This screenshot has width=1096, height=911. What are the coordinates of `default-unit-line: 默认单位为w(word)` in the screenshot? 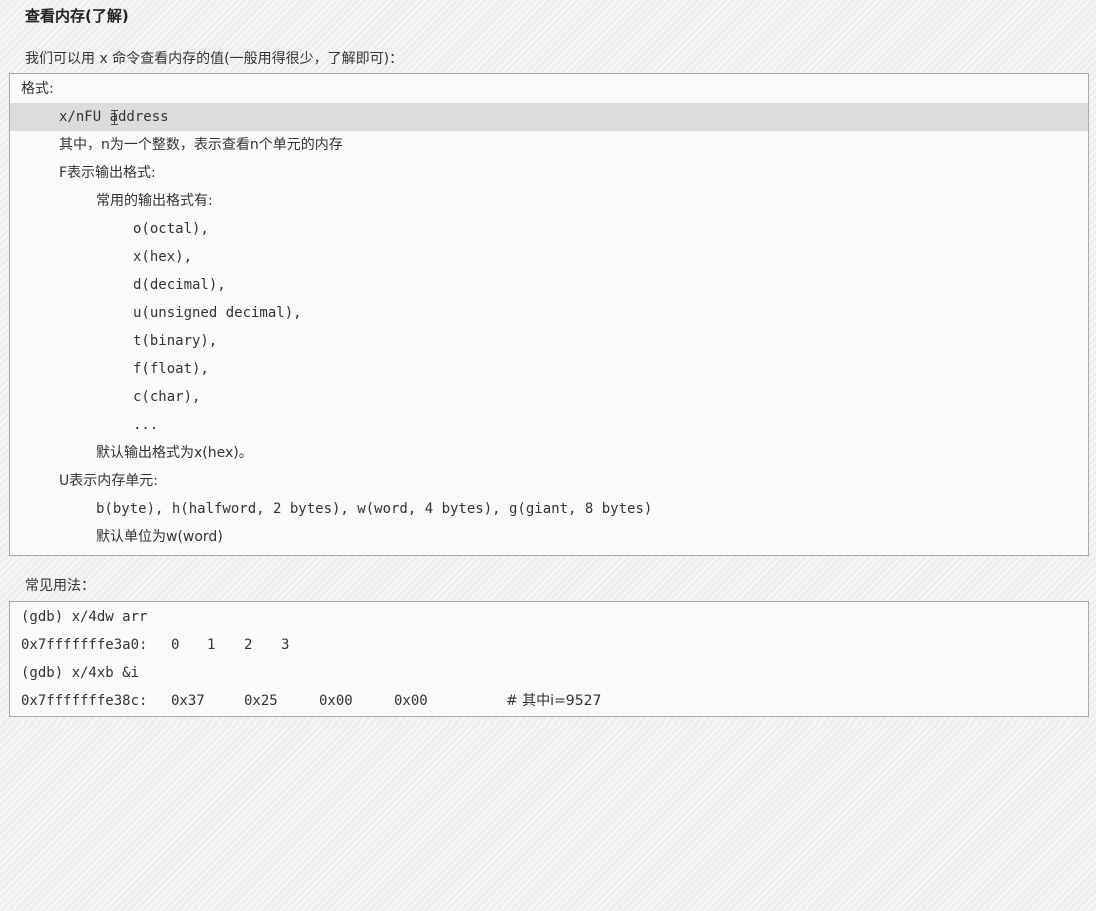 It's located at (159, 537).